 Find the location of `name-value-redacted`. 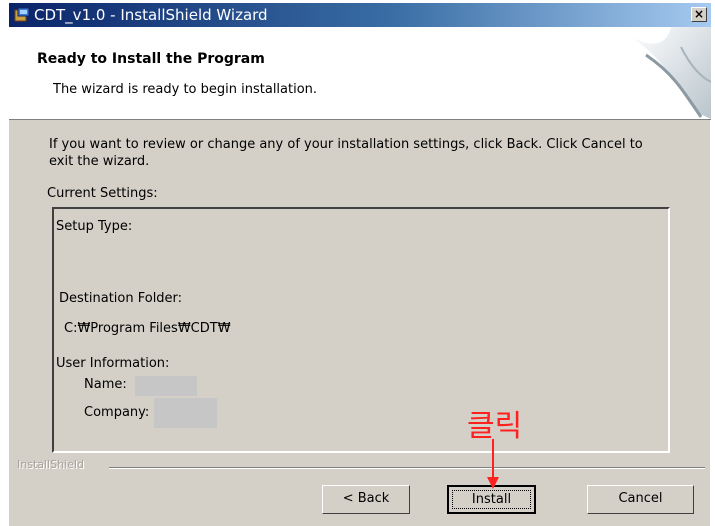

name-value-redacted is located at coordinates (166, 386).